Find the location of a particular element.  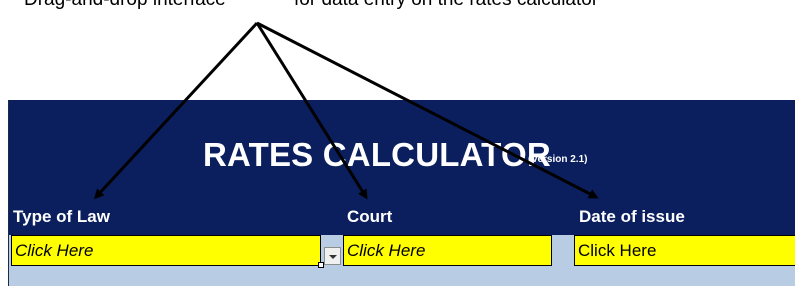

caption-right: for data entry on the rates calculator is located at coordinates (446, 5).